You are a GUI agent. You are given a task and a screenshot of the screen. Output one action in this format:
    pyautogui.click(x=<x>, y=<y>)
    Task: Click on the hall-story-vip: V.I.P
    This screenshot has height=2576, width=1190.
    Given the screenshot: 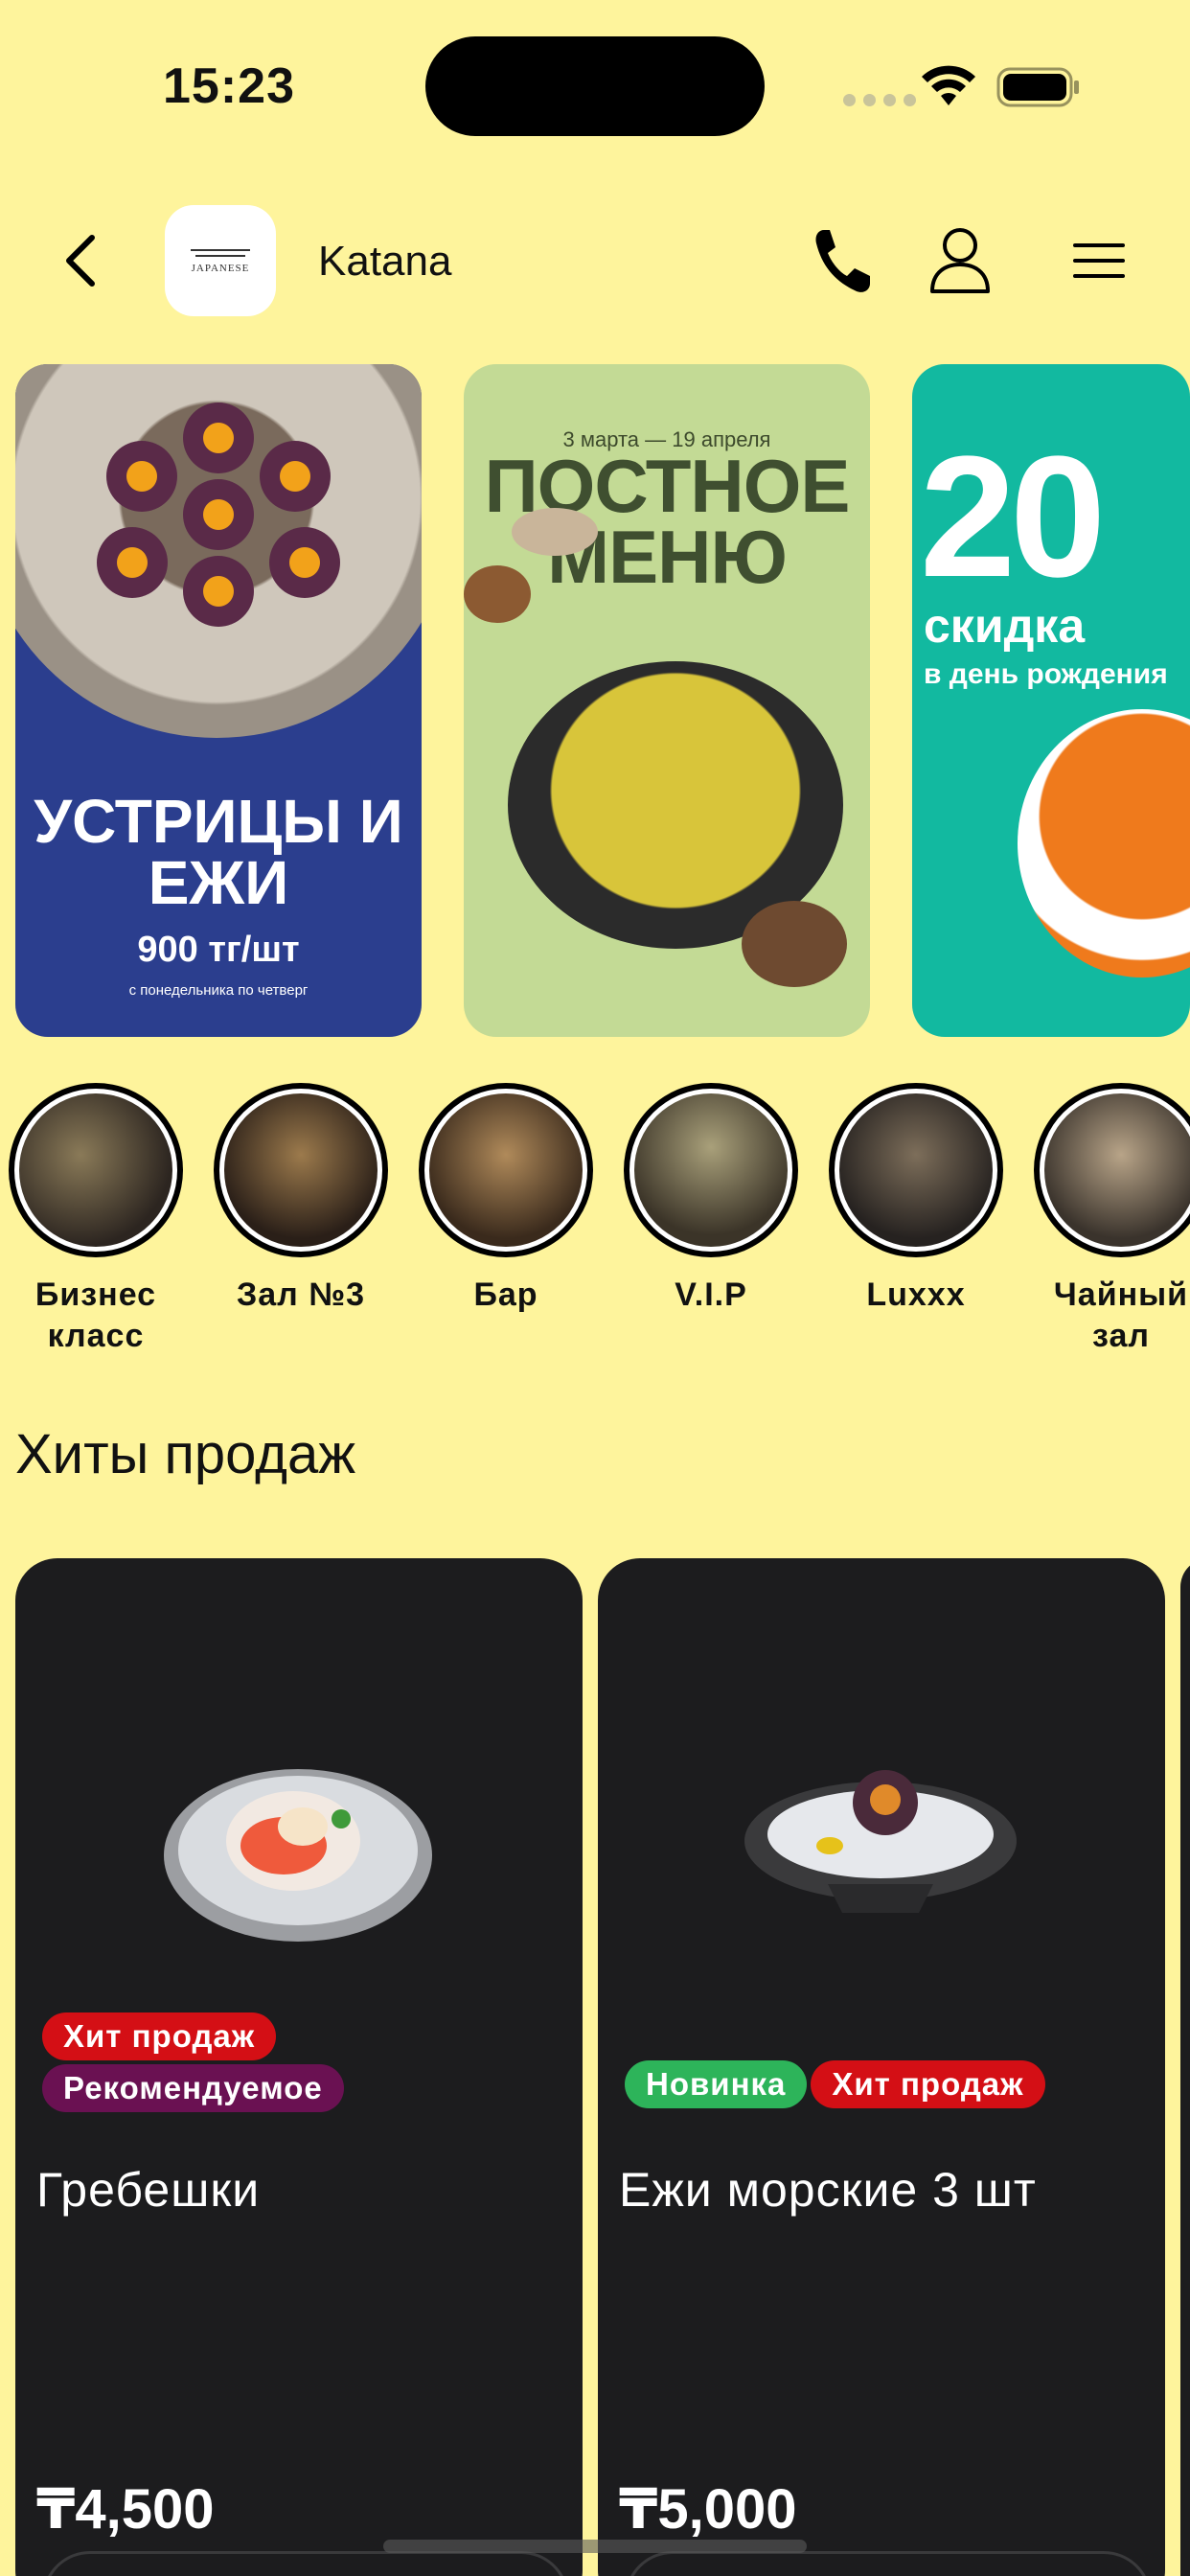 What is the action you would take?
    pyautogui.click(x=711, y=1199)
    